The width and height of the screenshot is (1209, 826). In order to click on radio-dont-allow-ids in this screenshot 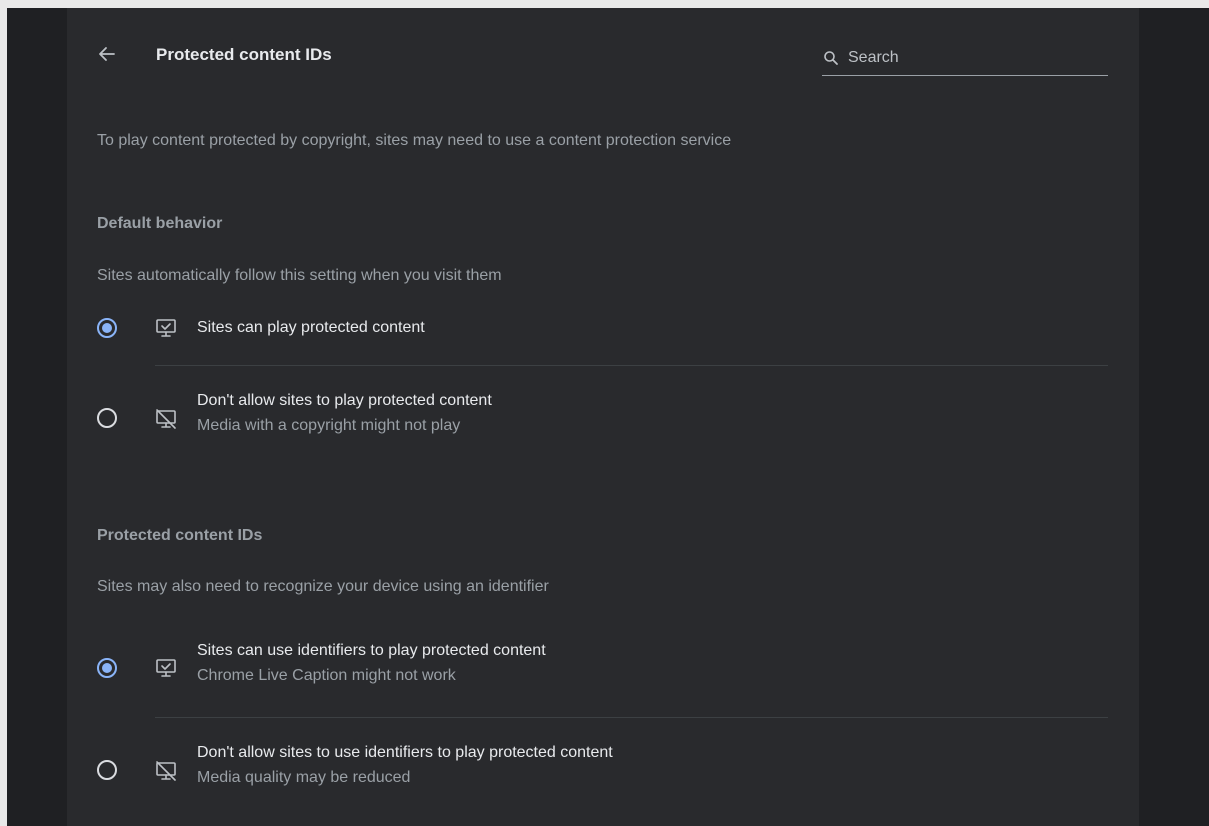, I will do `click(107, 770)`.